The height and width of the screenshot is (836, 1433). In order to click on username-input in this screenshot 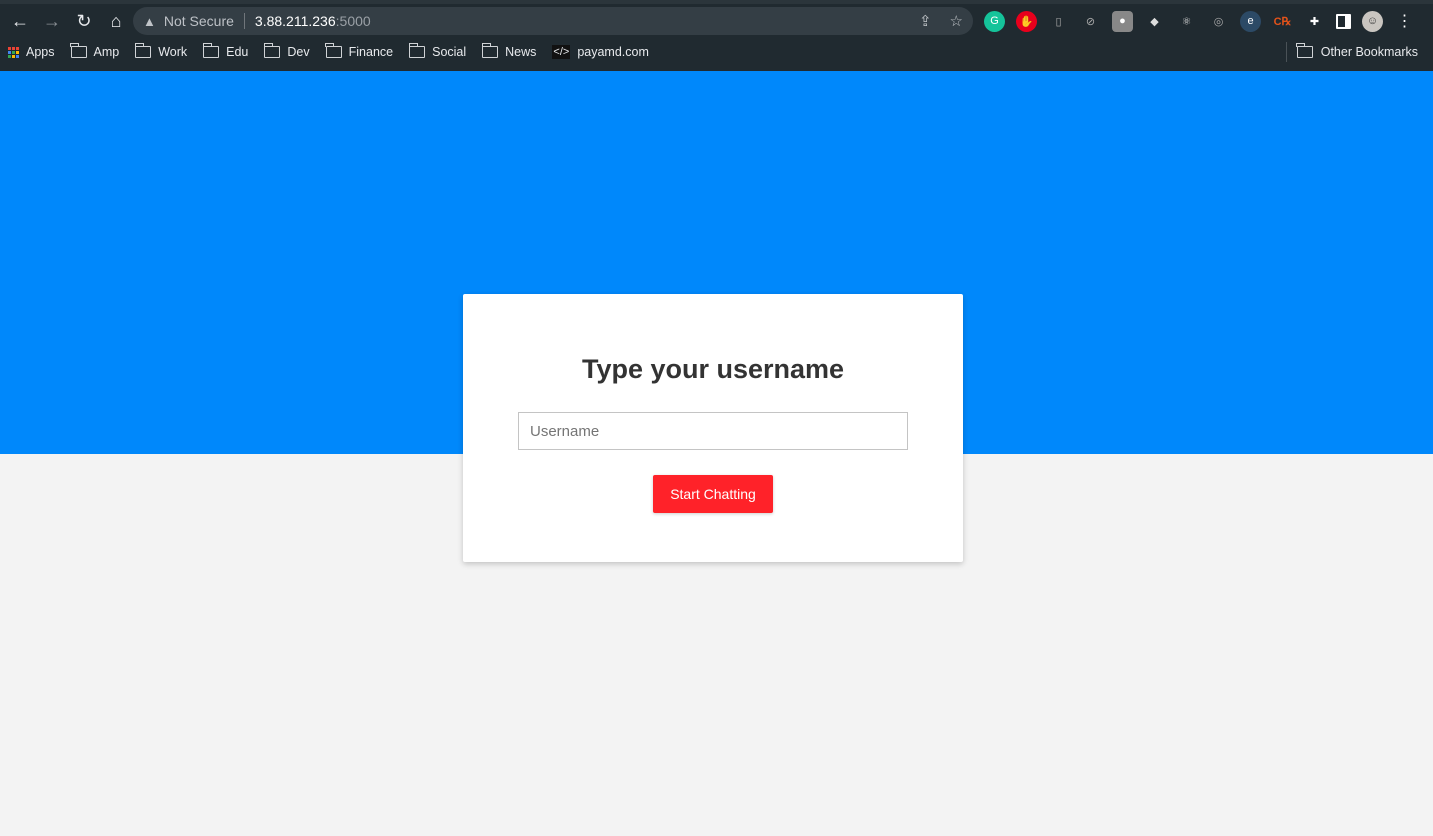, I will do `click(713, 431)`.